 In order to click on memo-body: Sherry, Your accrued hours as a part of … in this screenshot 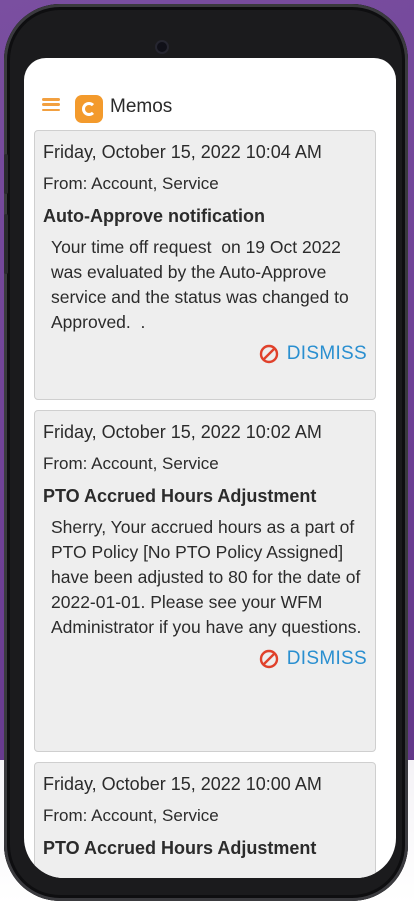, I will do `click(208, 577)`.